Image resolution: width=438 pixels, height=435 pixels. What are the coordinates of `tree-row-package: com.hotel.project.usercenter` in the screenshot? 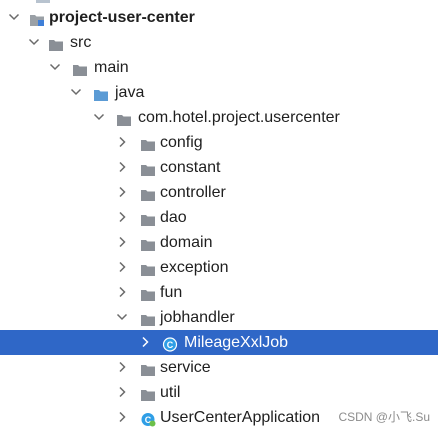 It's located at (219, 117).